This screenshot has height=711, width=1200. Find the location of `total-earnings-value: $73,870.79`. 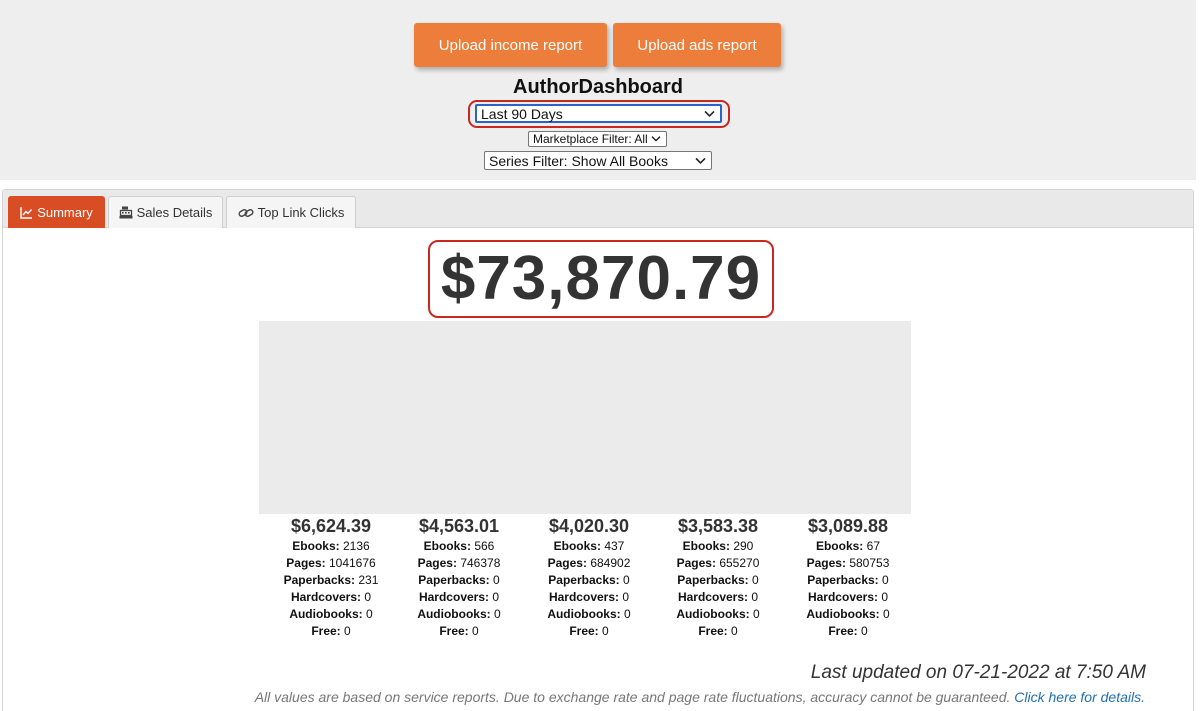

total-earnings-value: $73,870.79 is located at coordinates (601, 278).